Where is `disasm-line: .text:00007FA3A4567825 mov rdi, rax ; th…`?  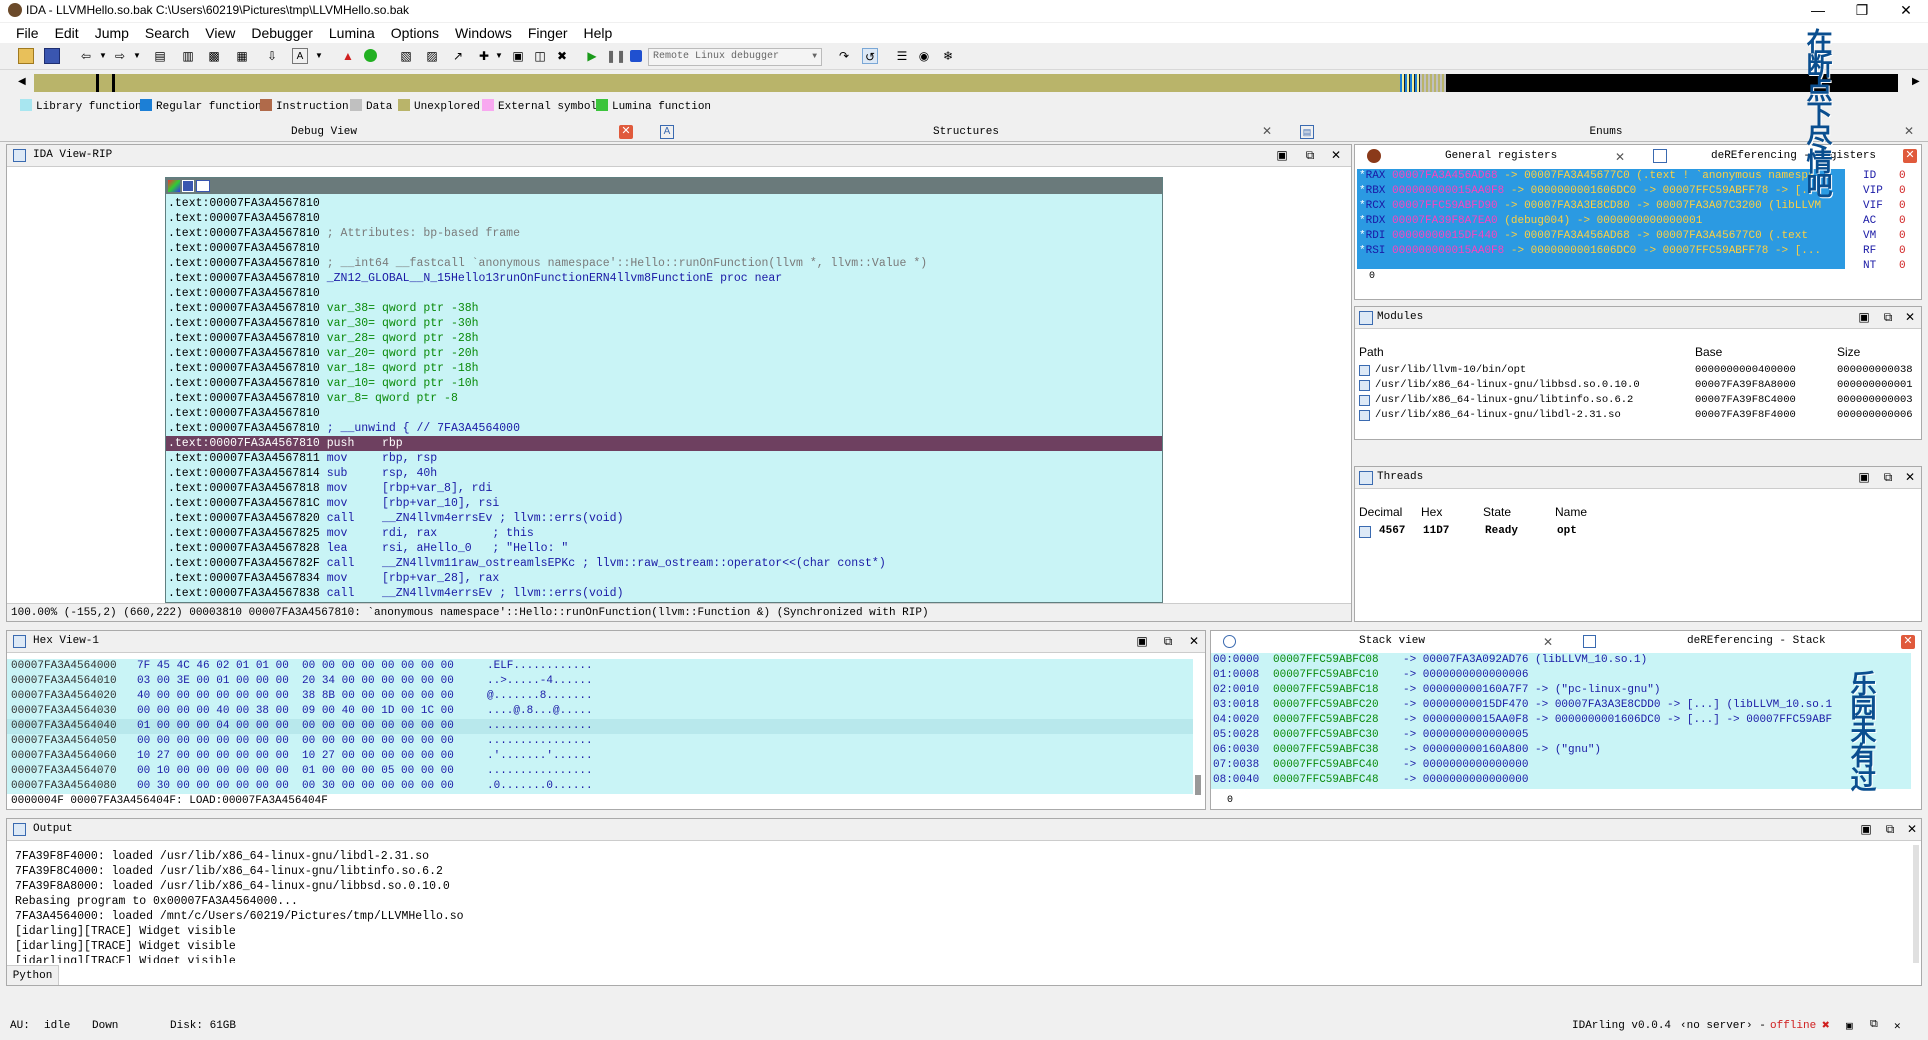
disasm-line: .text:00007FA3A4567825 mov rdi, rax ; th… is located at coordinates (664, 533).